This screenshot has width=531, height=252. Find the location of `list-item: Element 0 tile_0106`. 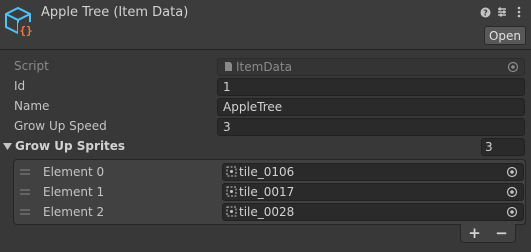

list-item: Element 0 tile_0106 is located at coordinates (270, 172).